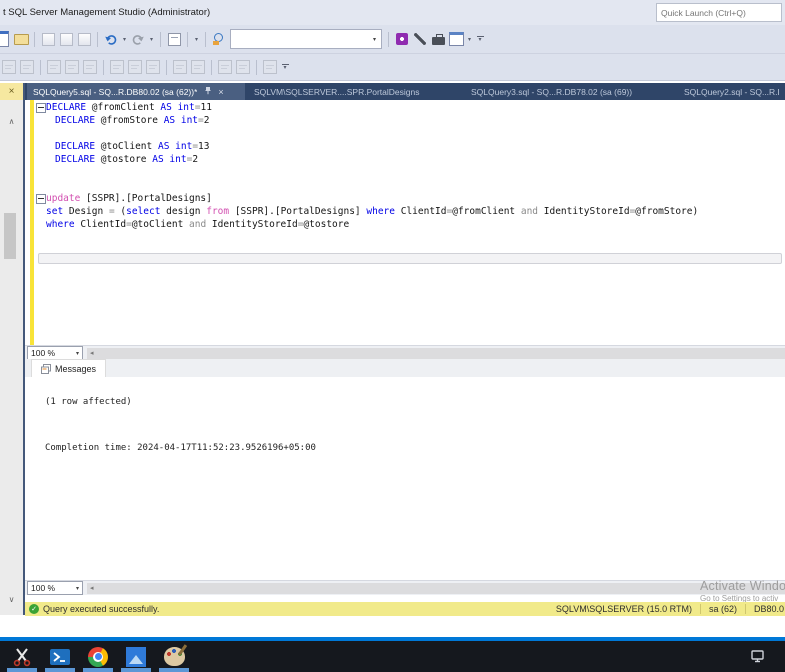  I want to click on wrench-icon, so click(420, 39).